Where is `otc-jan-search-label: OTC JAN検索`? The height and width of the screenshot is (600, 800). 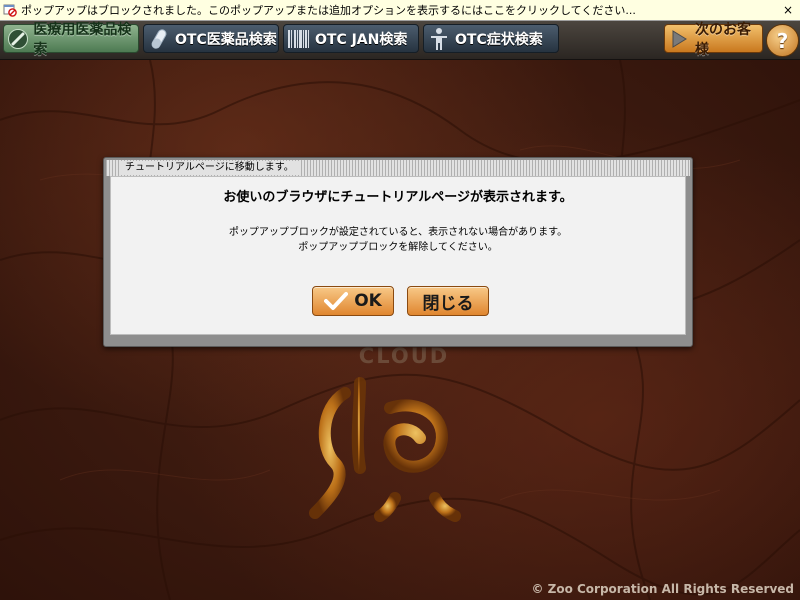
otc-jan-search-label: OTC JAN検索 is located at coordinates (361, 39).